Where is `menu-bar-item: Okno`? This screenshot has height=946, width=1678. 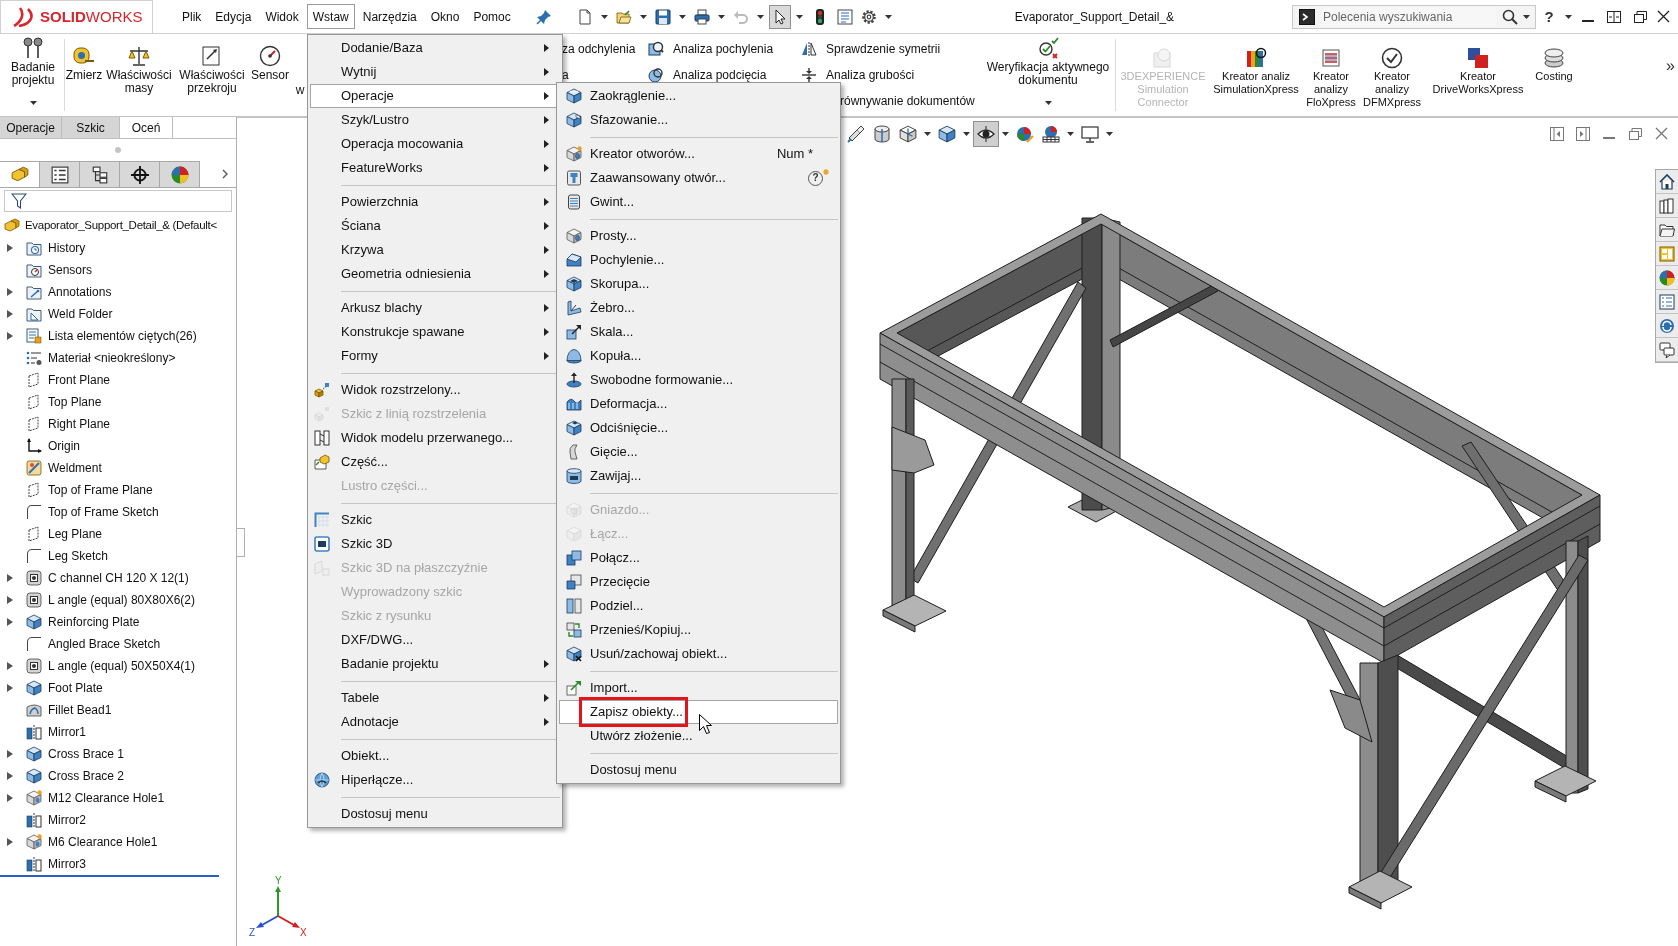 menu-bar-item: Okno is located at coordinates (445, 16).